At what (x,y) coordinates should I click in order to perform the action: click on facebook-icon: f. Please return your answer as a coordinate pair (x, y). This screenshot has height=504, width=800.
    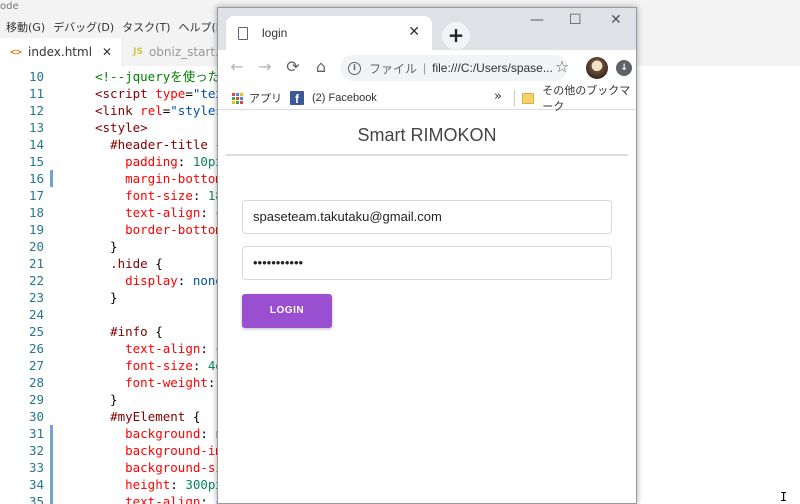
    Looking at the image, I should click on (297, 98).